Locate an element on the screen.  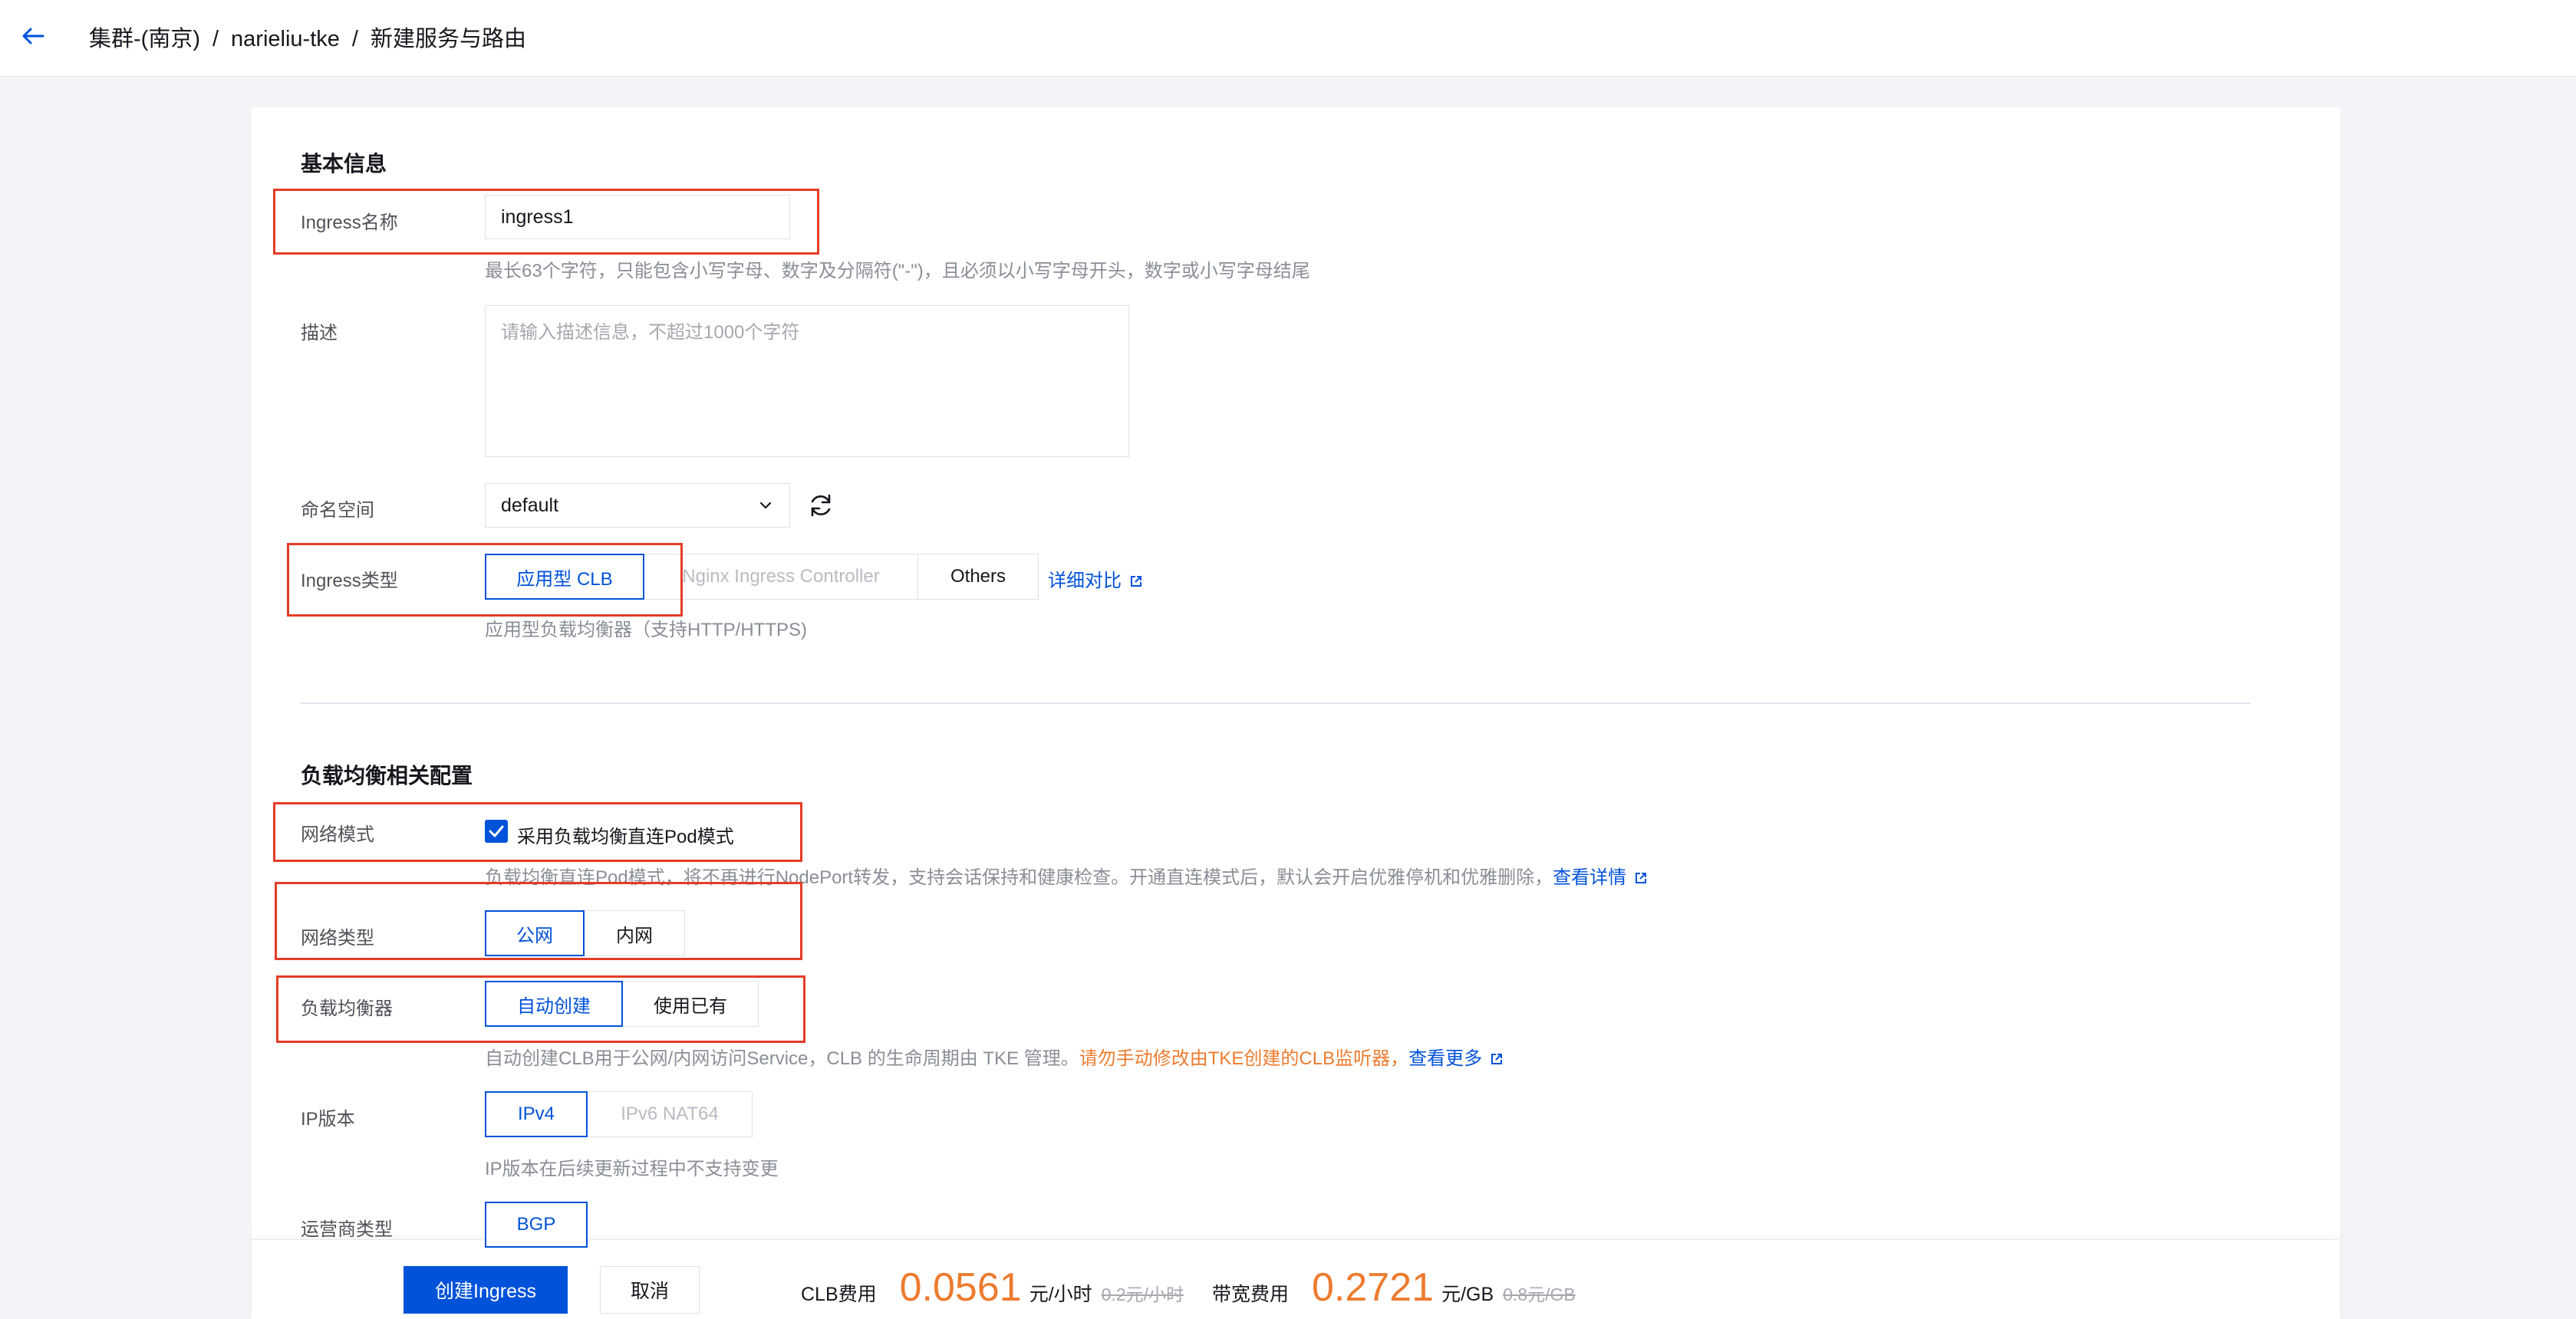
ip-version-option-ipv6: IPv6 NAT64 is located at coordinates (670, 1114).